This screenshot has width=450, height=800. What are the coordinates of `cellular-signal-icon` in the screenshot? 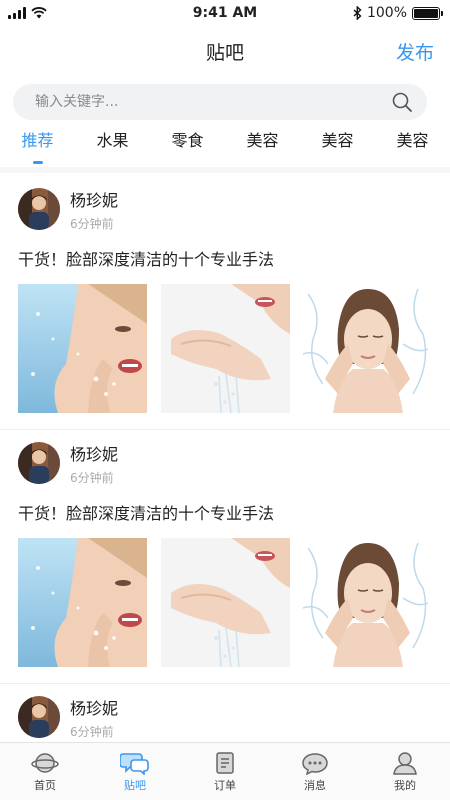 It's located at (17, 13).